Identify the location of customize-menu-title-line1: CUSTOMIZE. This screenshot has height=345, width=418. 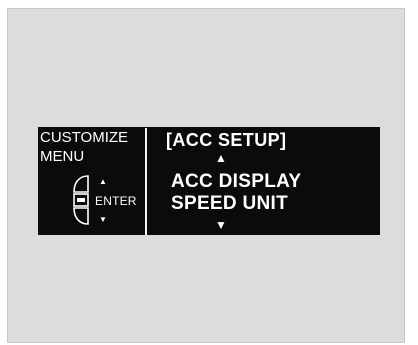
(84, 137).